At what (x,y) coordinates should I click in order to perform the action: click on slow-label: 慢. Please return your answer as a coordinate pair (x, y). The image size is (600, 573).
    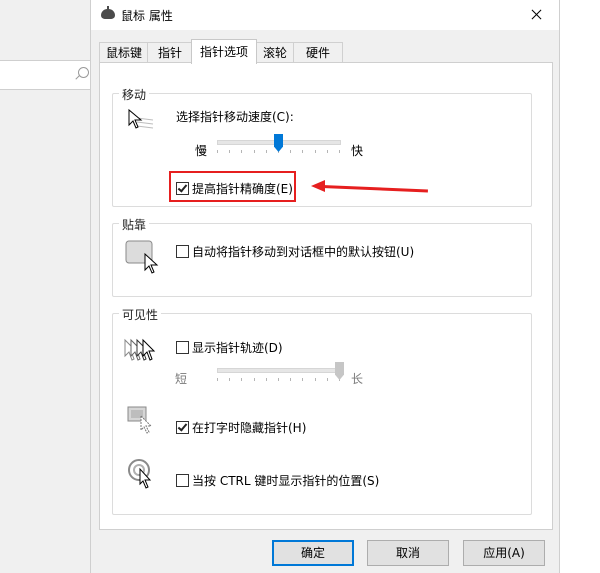
    Looking at the image, I should click on (201, 151).